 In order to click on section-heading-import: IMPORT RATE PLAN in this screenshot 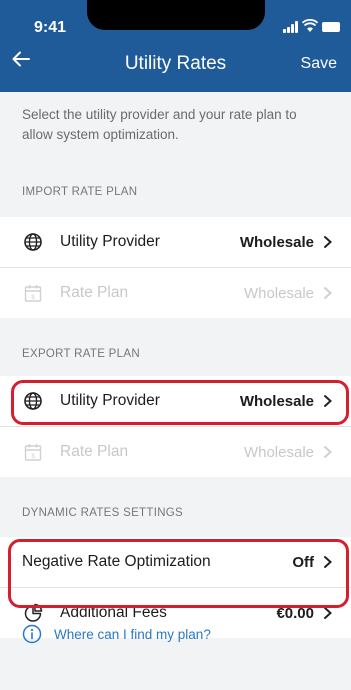, I will do `click(80, 192)`.